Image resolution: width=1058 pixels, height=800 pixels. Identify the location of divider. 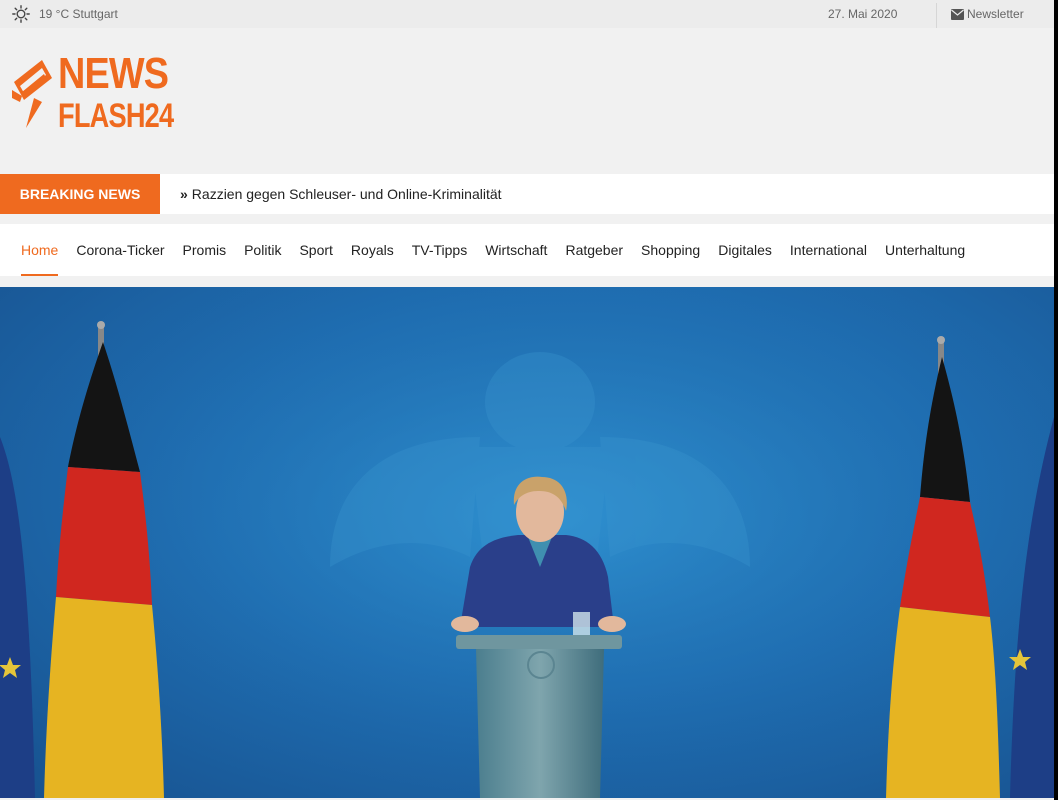
(936, 15).